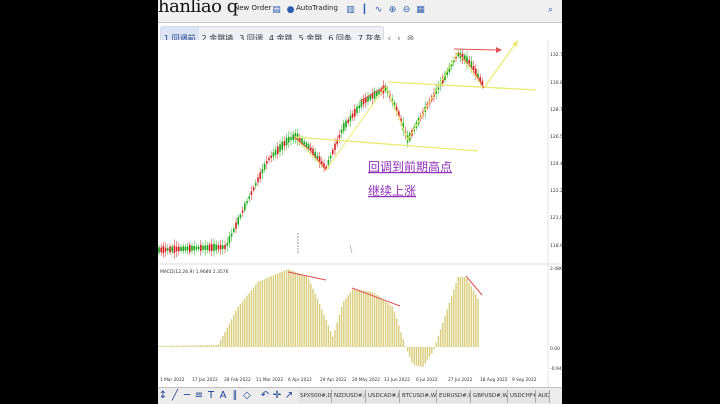 The image size is (720, 404). Describe the element at coordinates (247, 396) in the screenshot. I see `shape-tool-icon: ◇` at that location.